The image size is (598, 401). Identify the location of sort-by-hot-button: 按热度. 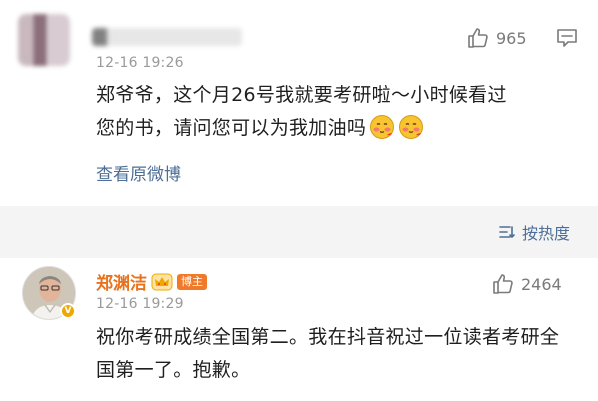
(534, 232).